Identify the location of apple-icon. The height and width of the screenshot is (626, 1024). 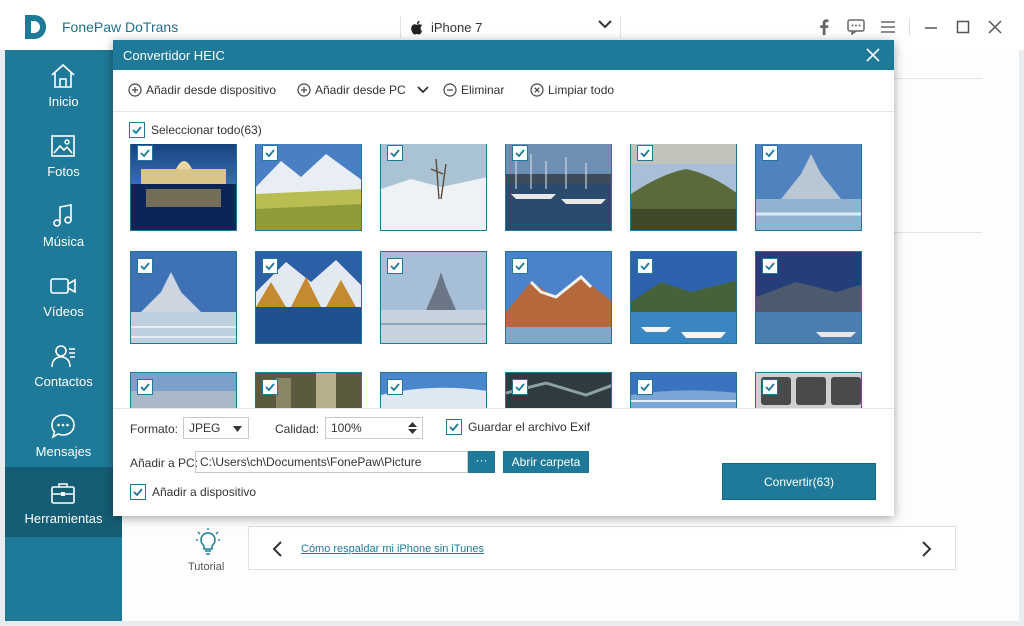
(416, 27).